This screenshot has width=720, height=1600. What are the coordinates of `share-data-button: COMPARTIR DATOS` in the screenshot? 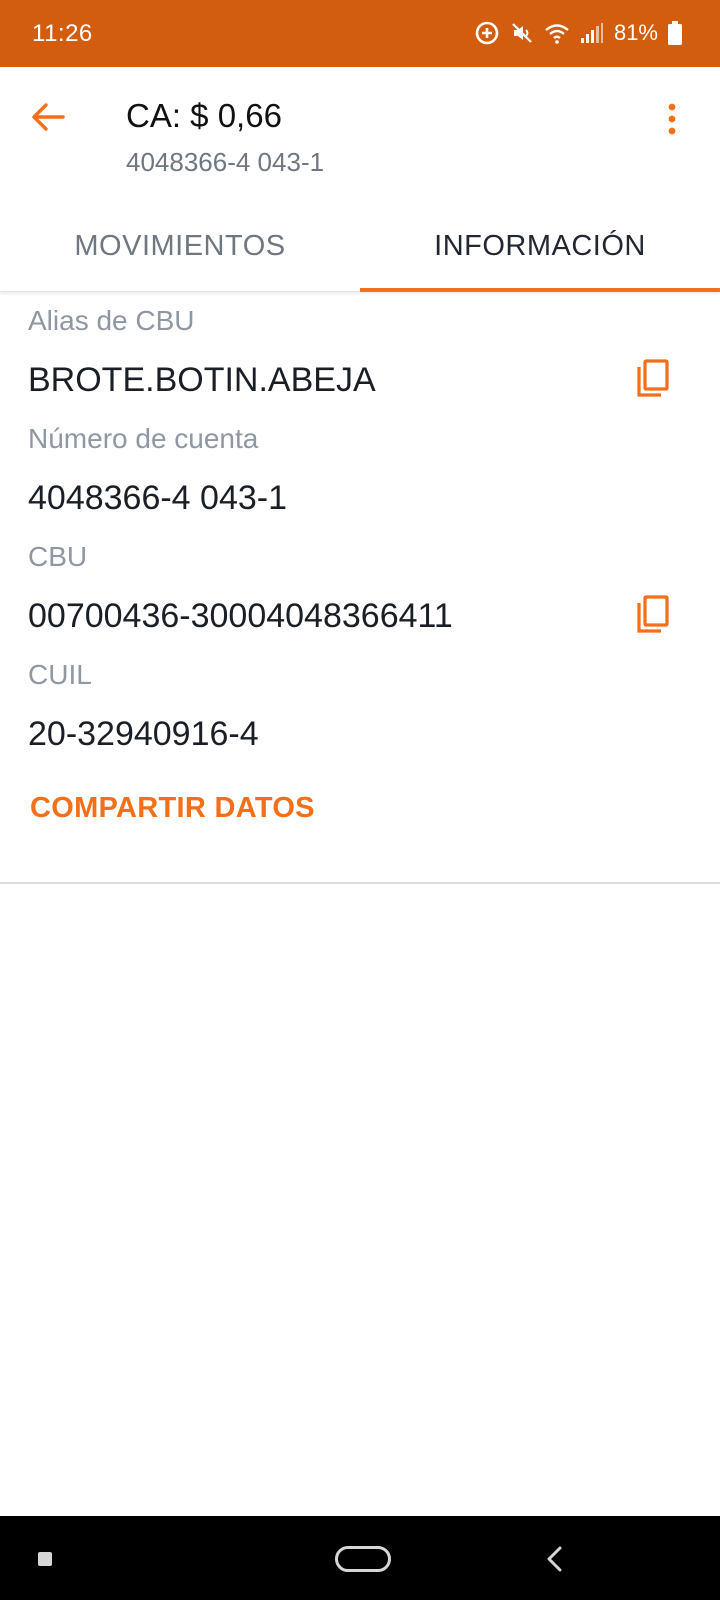 It's located at (172, 808).